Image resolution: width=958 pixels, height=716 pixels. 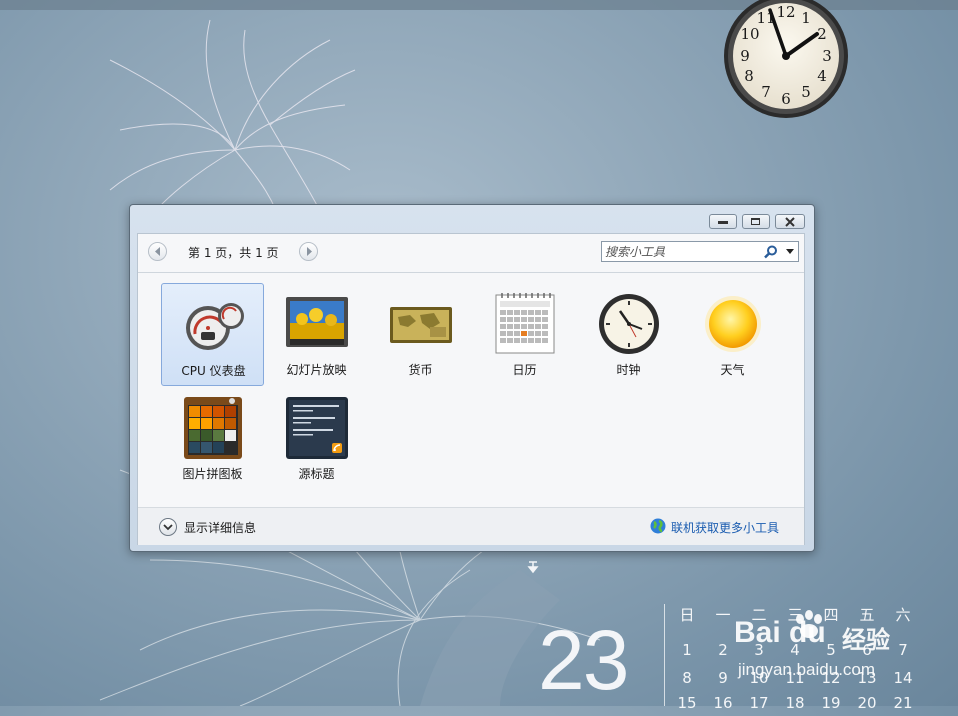 What do you see at coordinates (766, 92) in the screenshot?
I see `clock-numeral: 7` at bounding box center [766, 92].